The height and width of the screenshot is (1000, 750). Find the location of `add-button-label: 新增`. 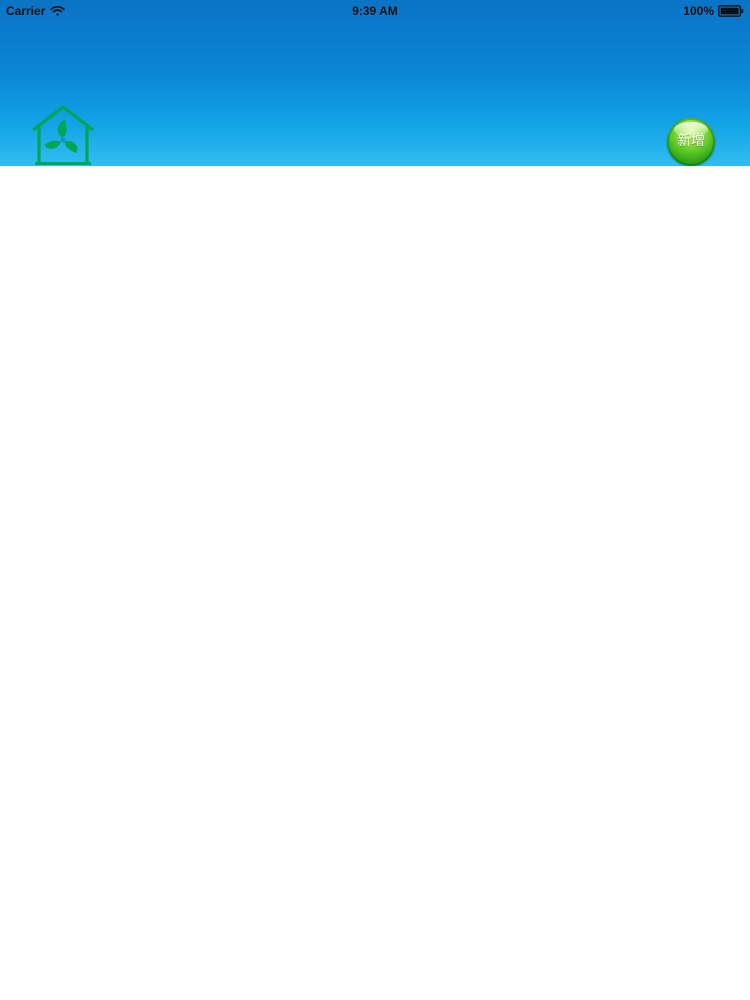

add-button-label: 新增 is located at coordinates (691, 141).